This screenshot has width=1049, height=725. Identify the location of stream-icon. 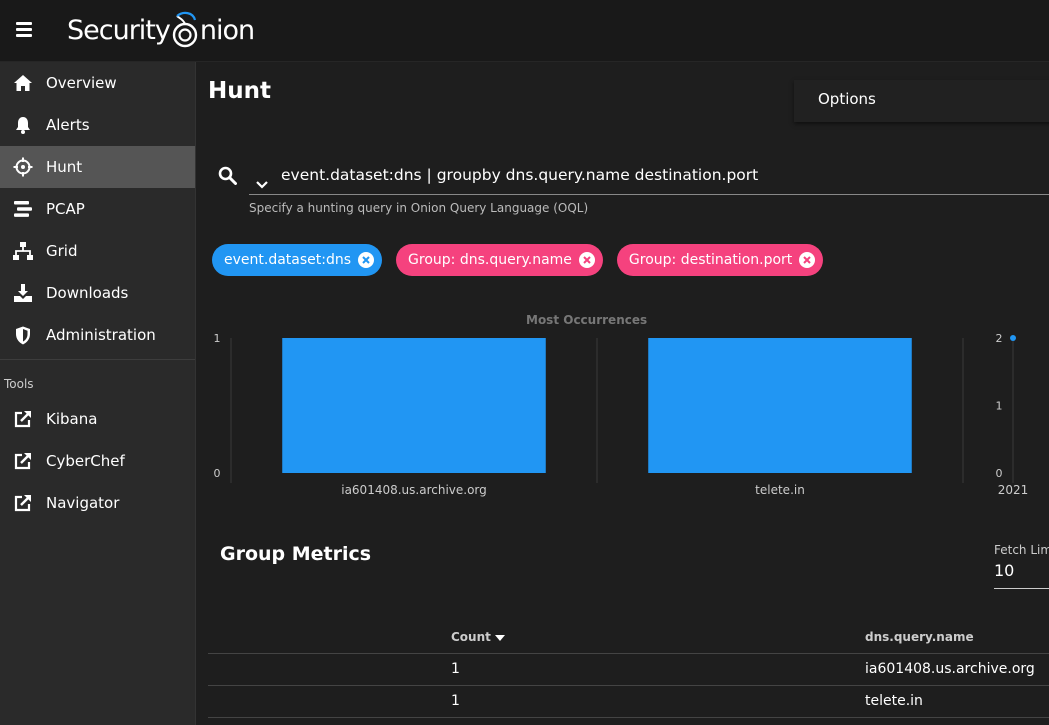
(23, 209).